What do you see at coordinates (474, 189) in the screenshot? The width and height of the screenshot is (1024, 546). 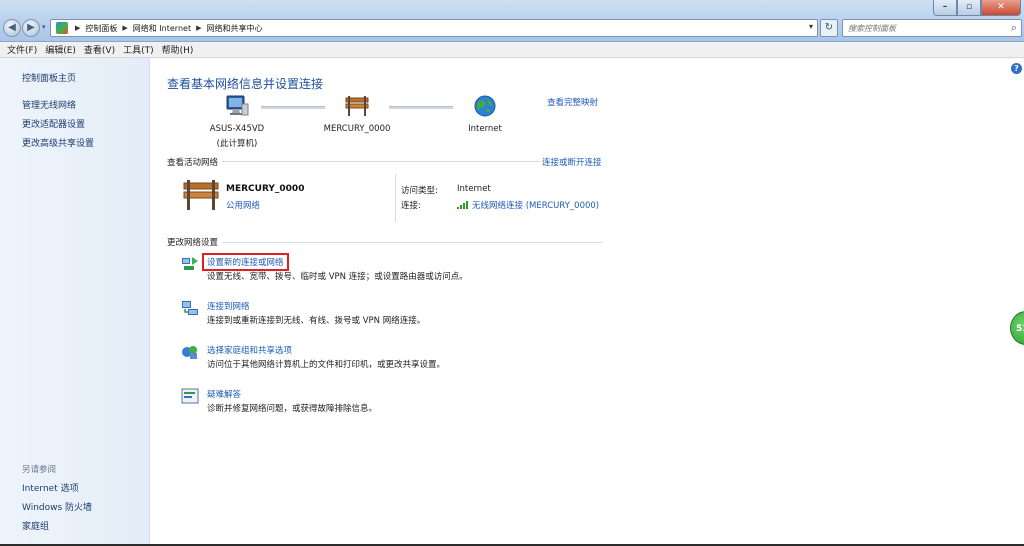 I see `access-type-value: Internet` at bounding box center [474, 189].